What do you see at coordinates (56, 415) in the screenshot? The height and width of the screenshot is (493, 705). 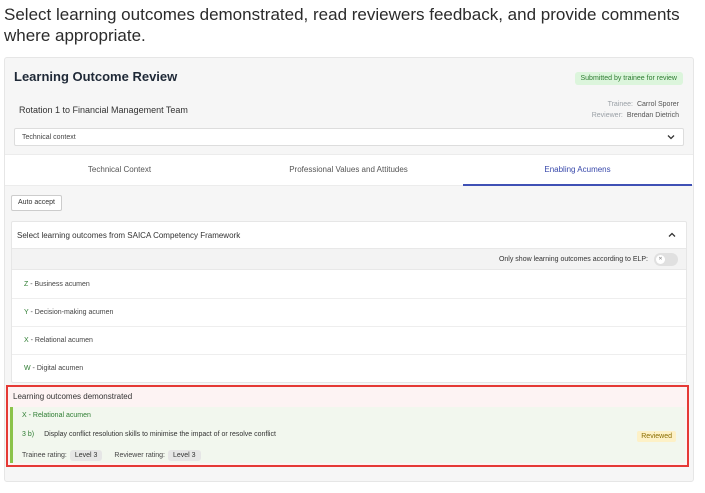 I see `entry-acumen: X - Relational acumen` at bounding box center [56, 415].